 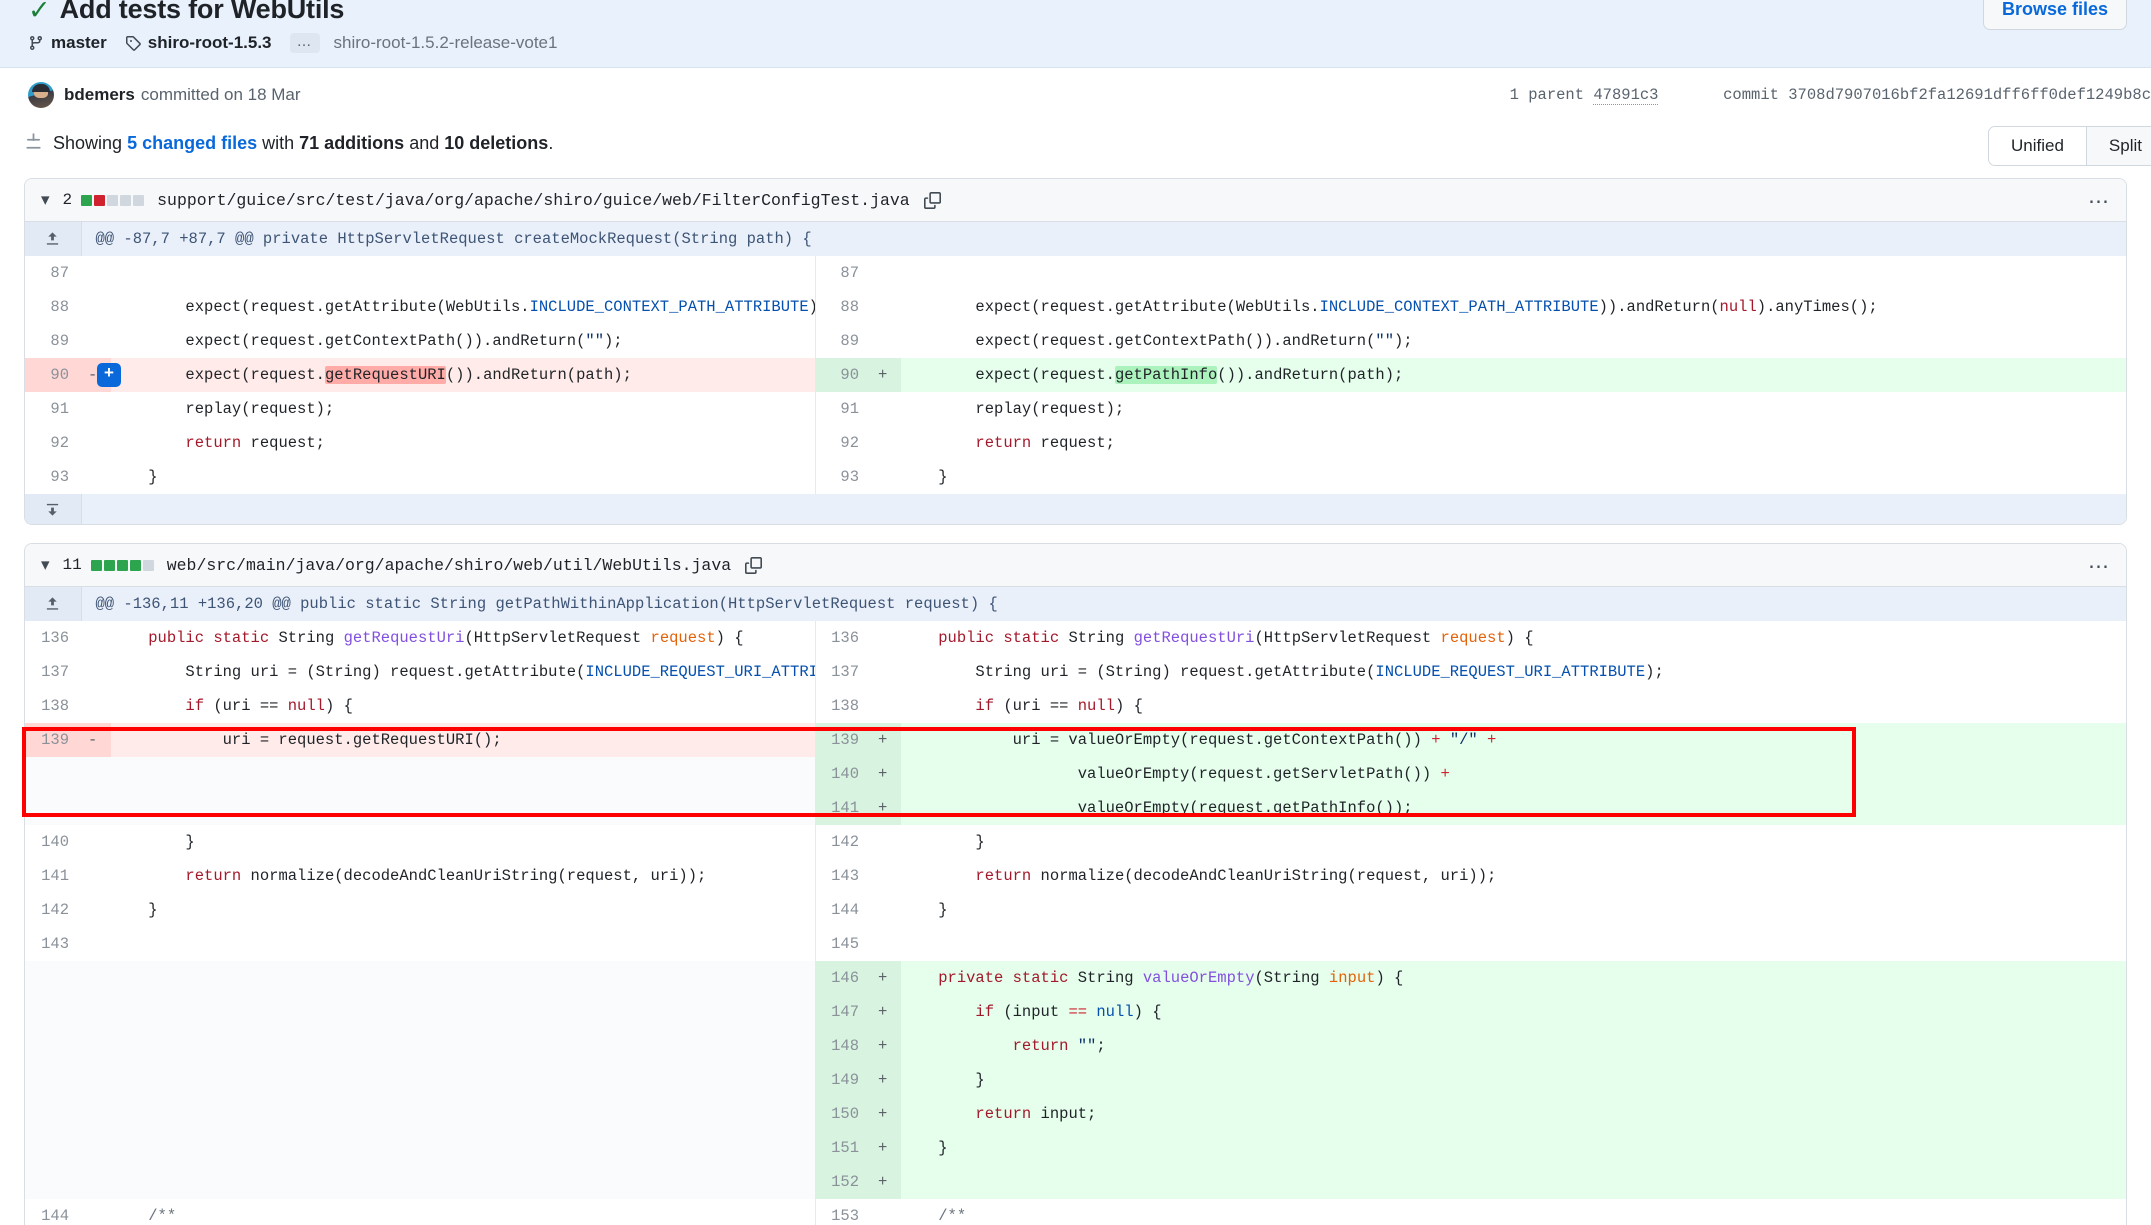 I want to click on line-number-right: 90, so click(x=843, y=375).